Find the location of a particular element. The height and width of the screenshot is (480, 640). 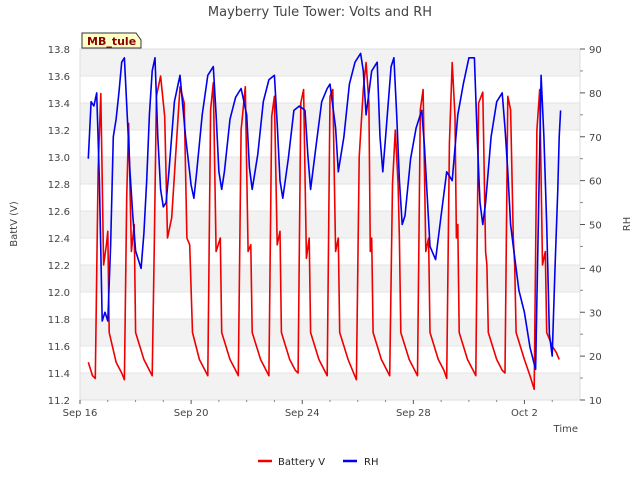

x-tick-label: Sep 28 is located at coordinates (413, 413).